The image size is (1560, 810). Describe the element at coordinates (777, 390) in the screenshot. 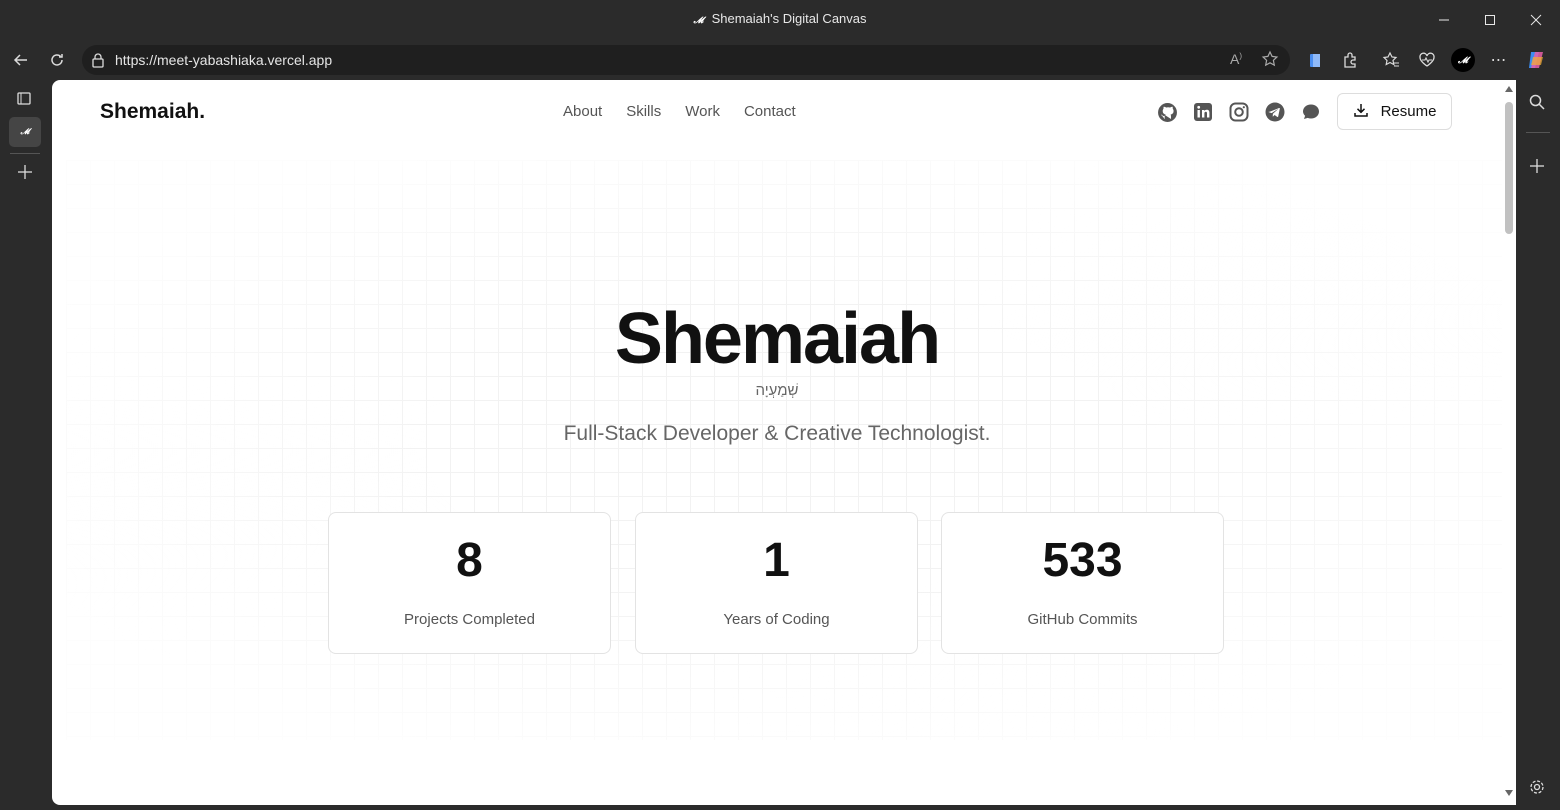

I see `hero-hebrew-name: שְׁמַעְיָה` at that location.